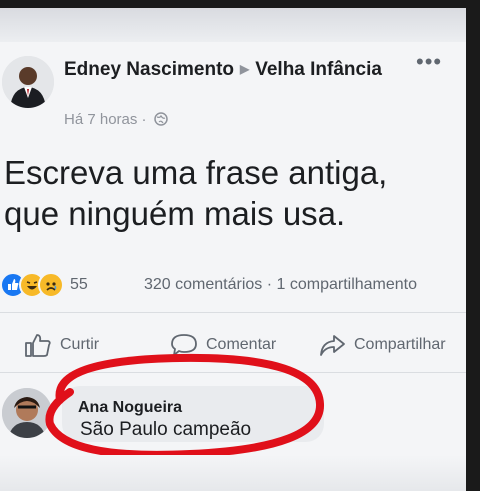  I want to click on share-label: Compartilhar, so click(400, 344).